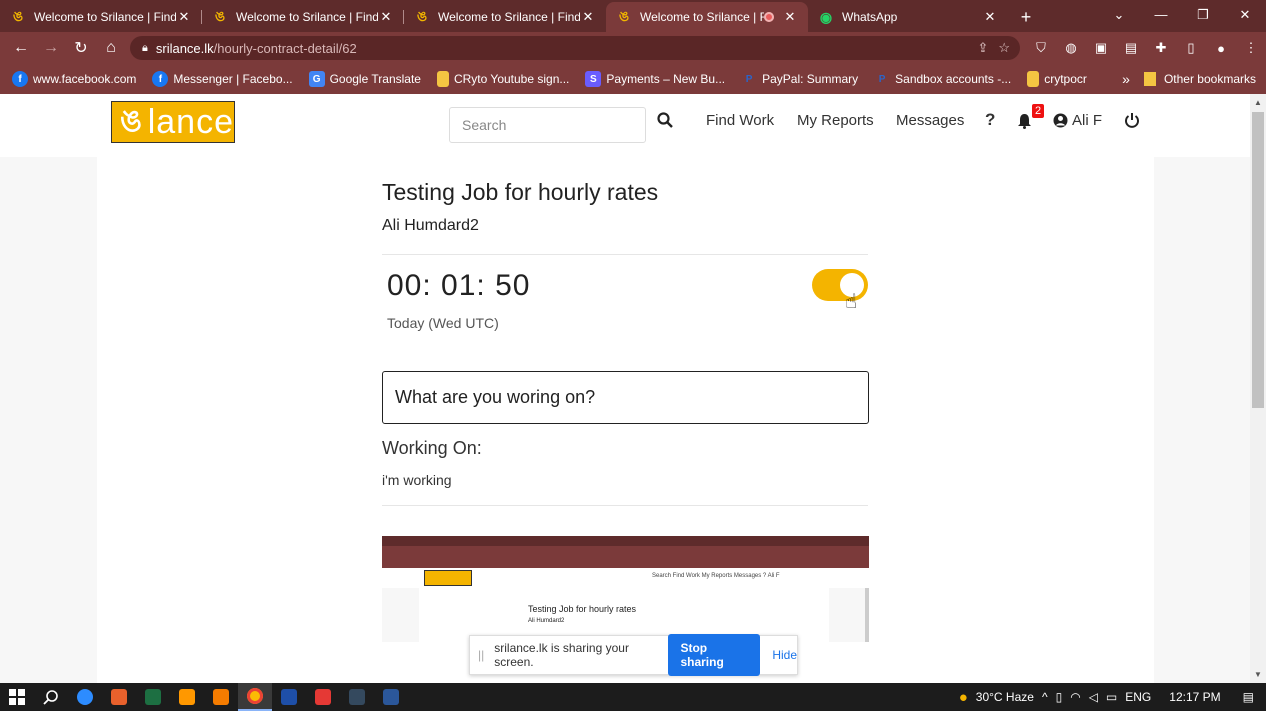 Image resolution: width=1266 pixels, height=711 pixels. I want to click on bookmark-item: f www.facebook.com, so click(74, 79).